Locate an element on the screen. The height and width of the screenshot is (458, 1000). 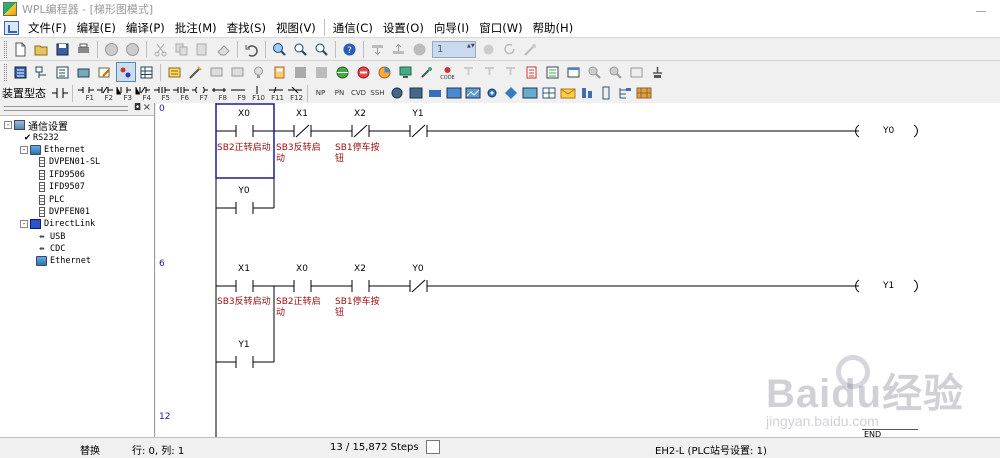
gray-block2-button is located at coordinates (322, 72).